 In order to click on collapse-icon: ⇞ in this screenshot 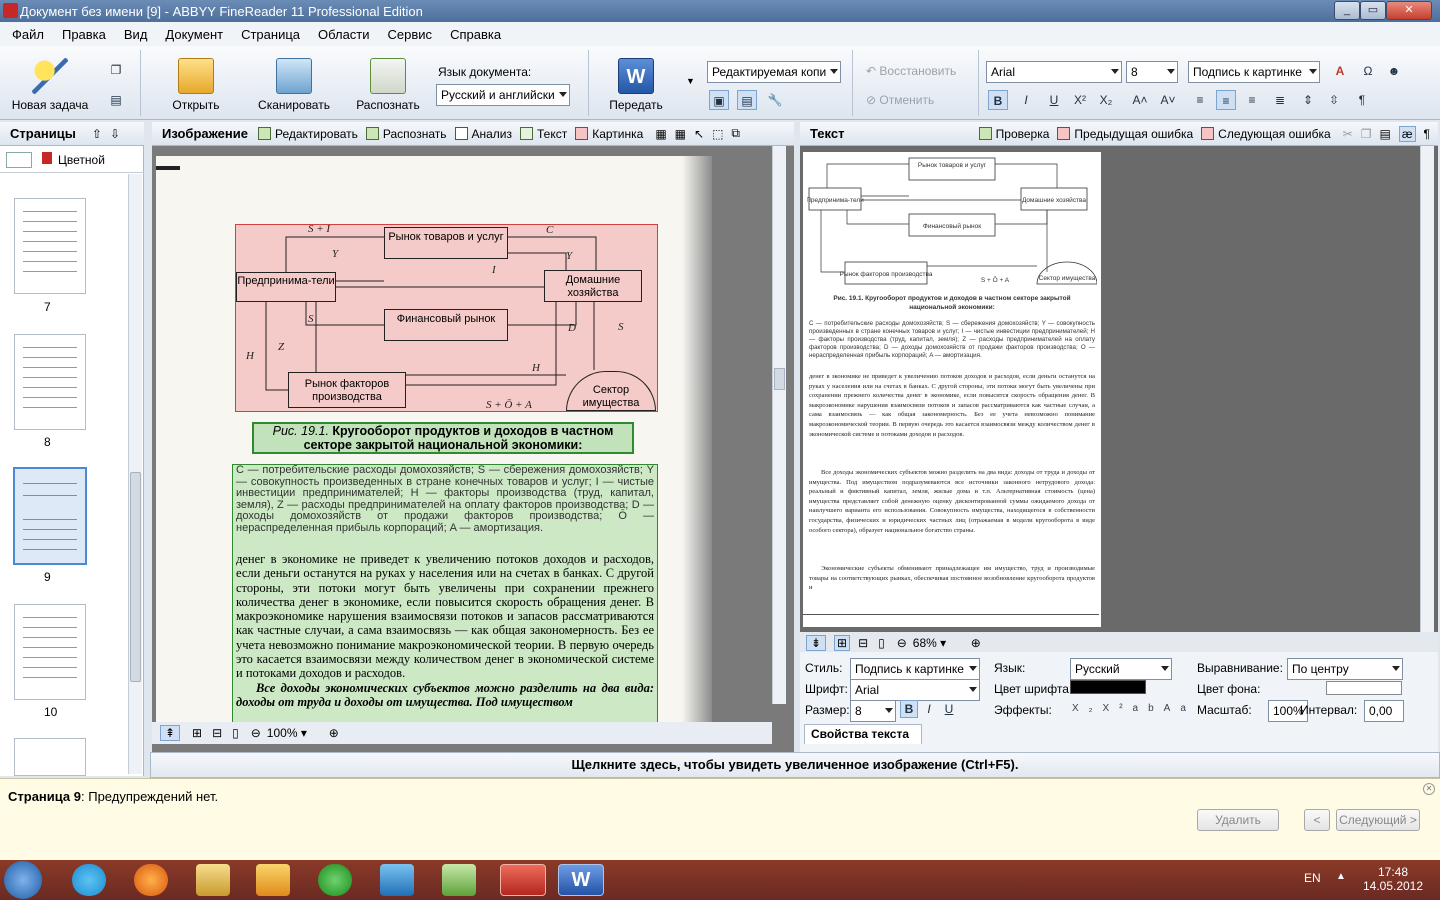, I will do `click(170, 733)`.